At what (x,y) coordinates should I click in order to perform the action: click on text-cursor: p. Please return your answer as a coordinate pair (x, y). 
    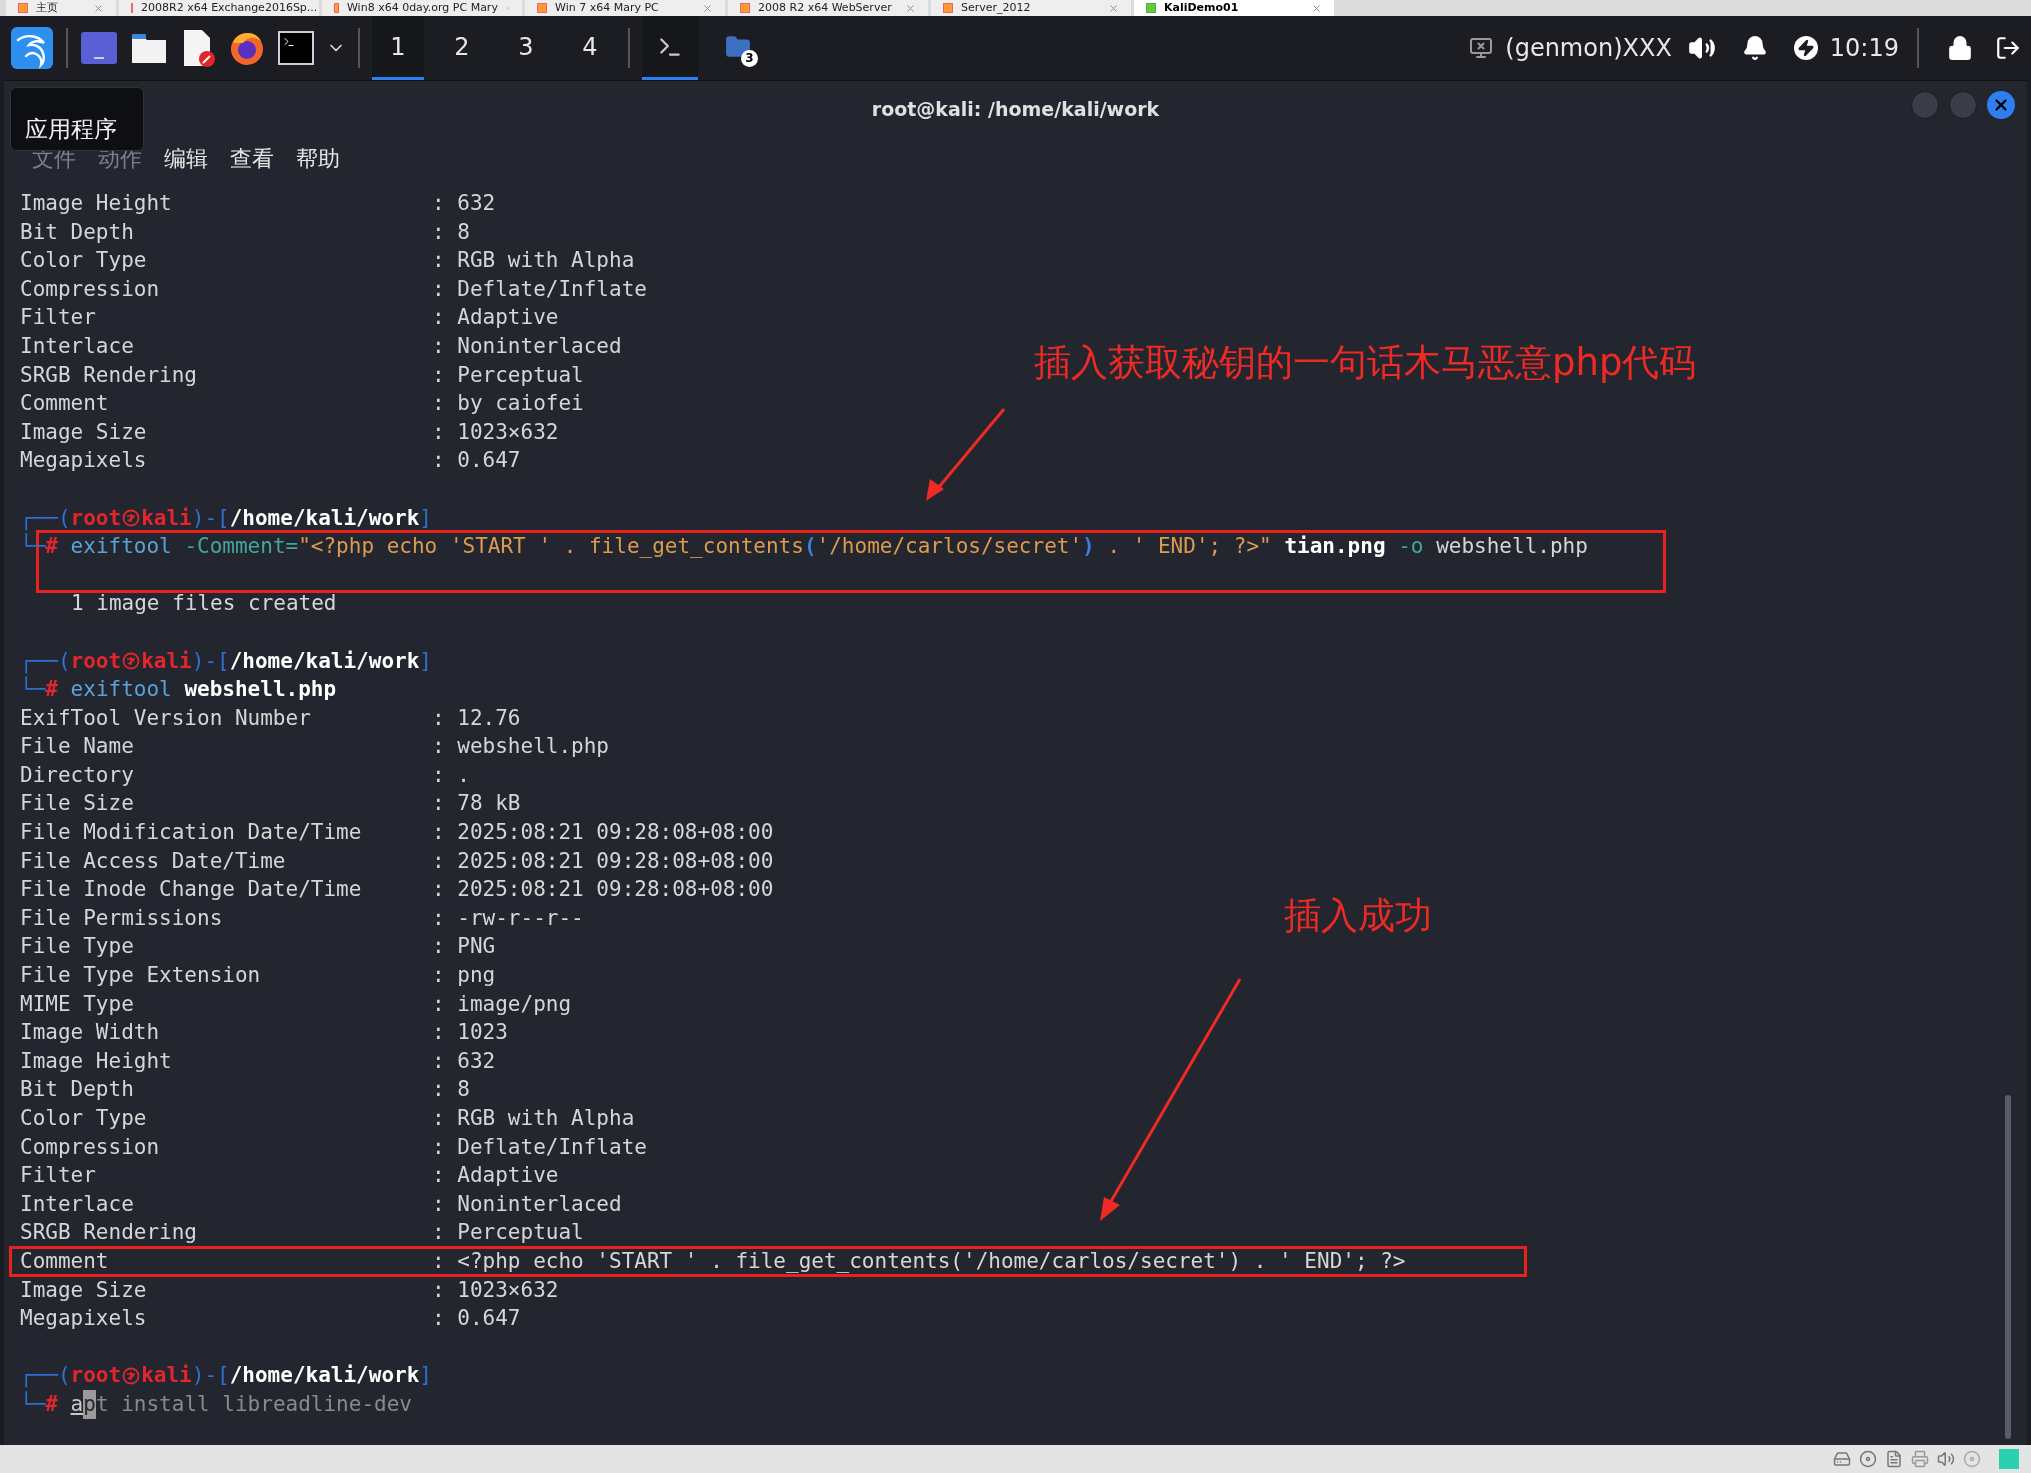
    Looking at the image, I should click on (89, 1404).